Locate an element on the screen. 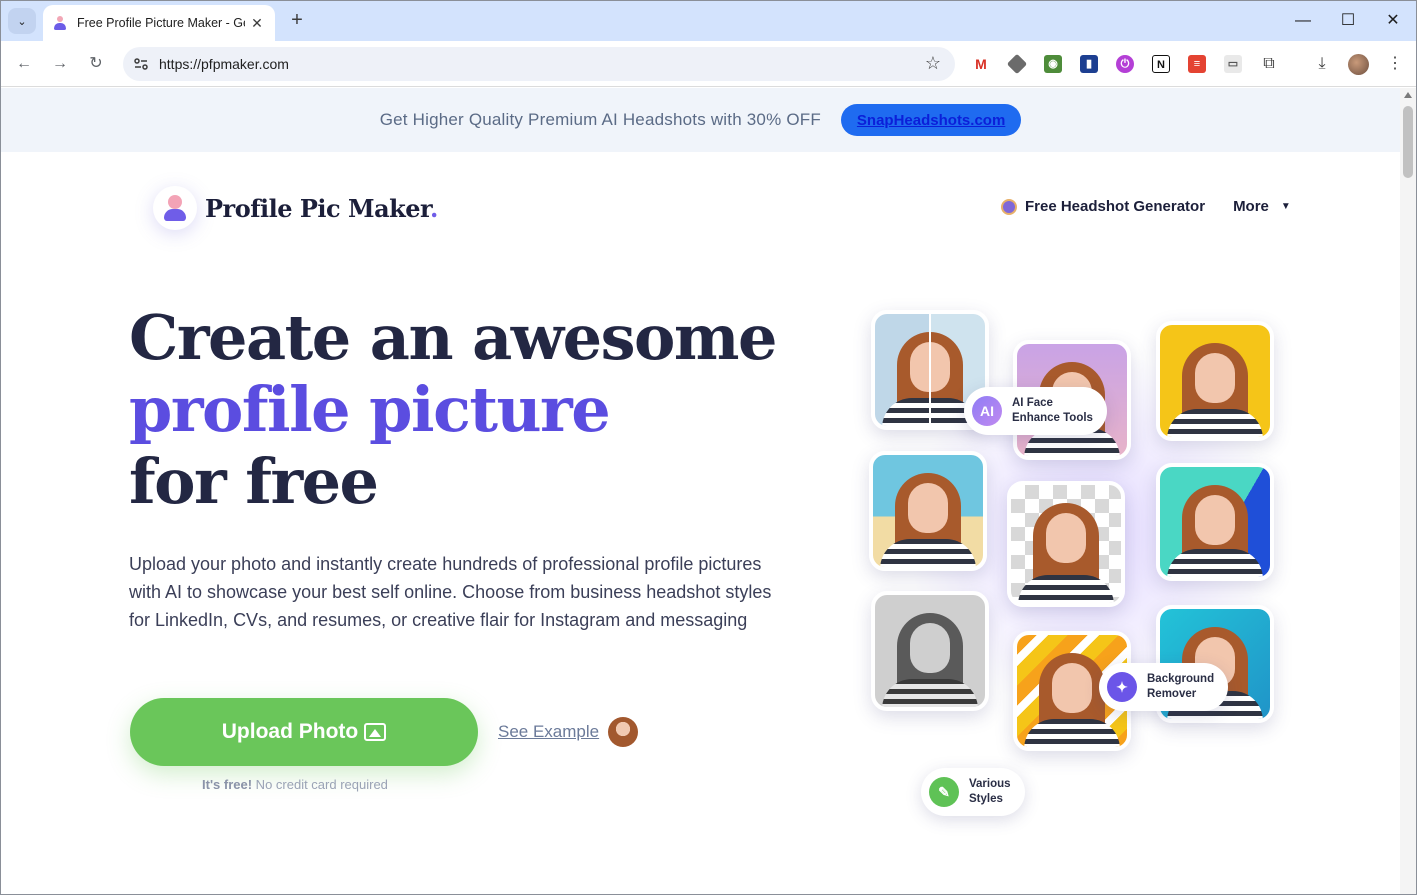  hero-title-line1: Create an awesome is located at coordinates (453, 337).